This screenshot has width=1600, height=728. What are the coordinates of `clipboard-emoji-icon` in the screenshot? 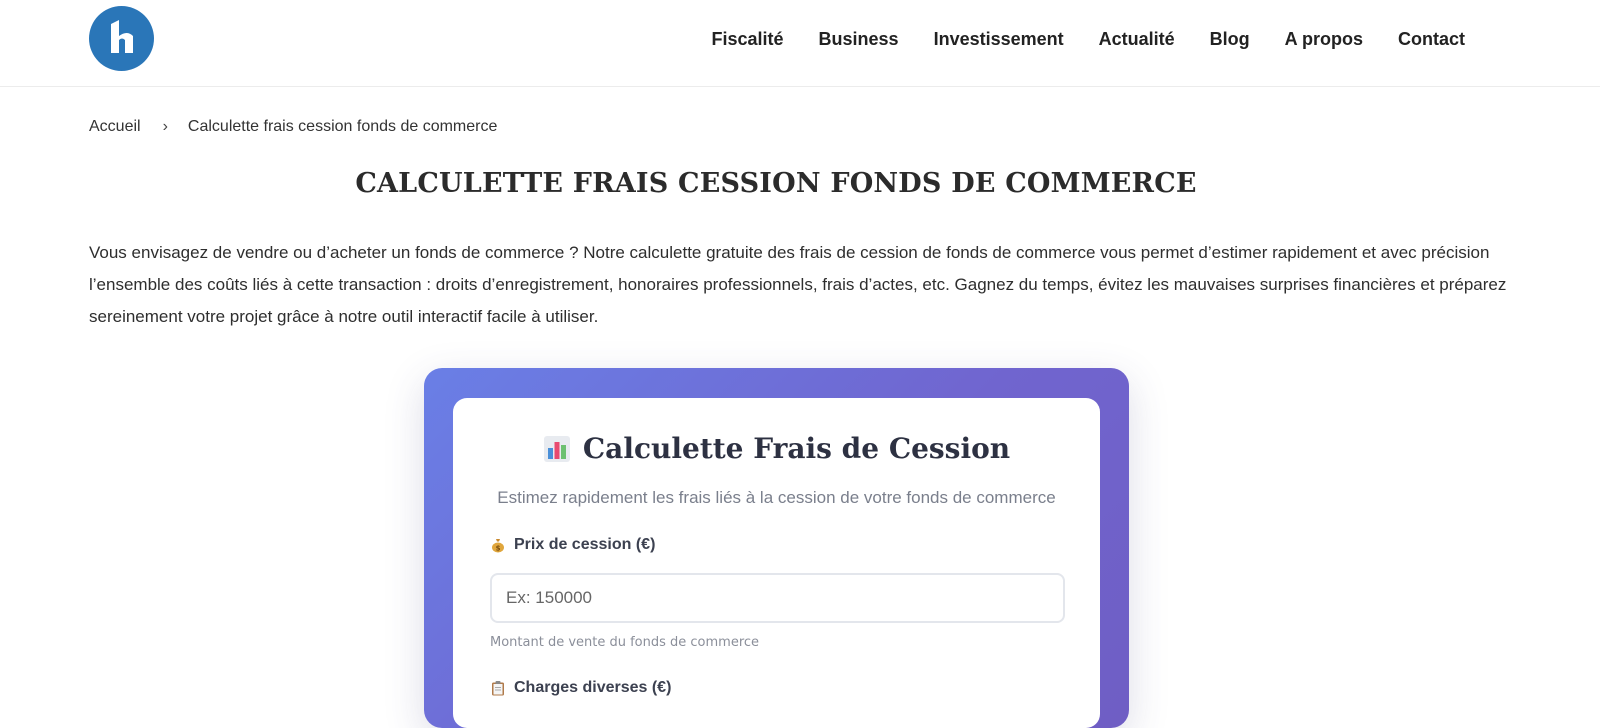 It's located at (498, 688).